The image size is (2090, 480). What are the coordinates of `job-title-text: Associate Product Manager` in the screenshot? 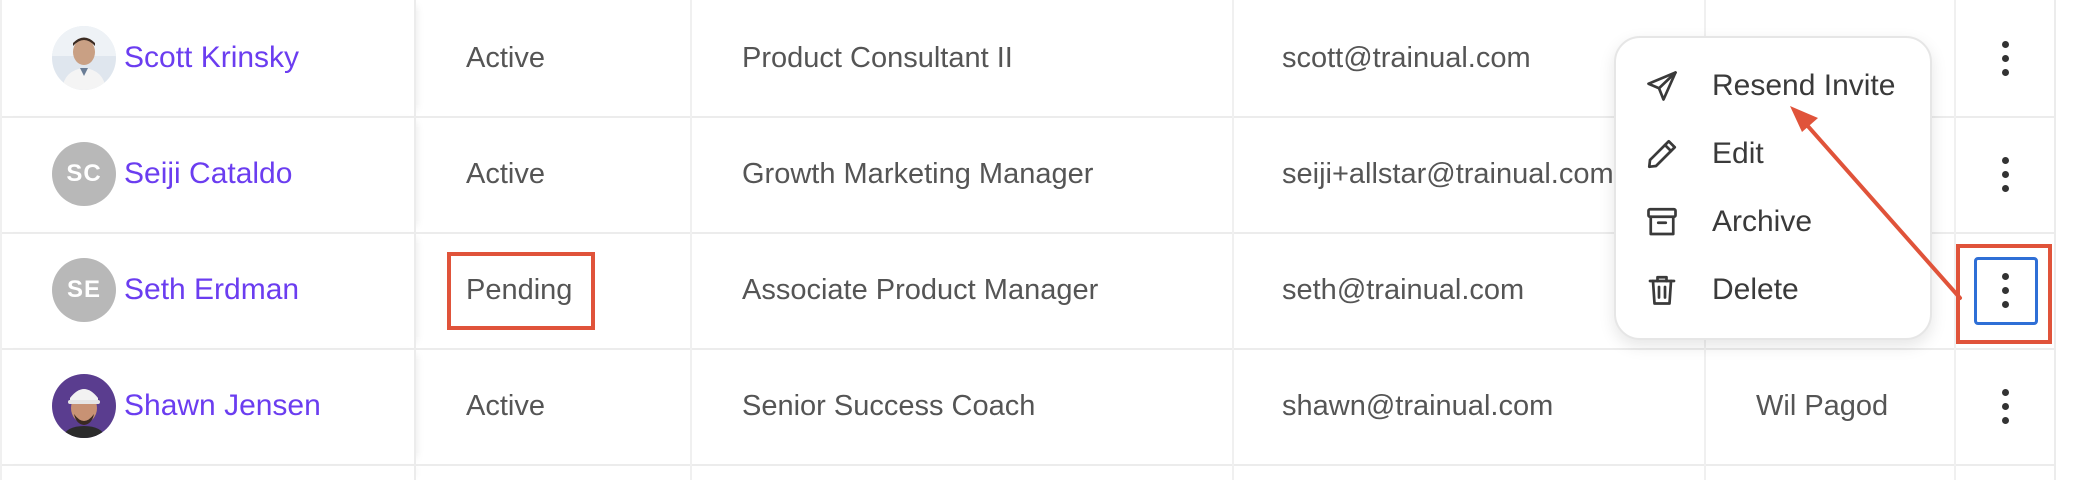 It's located at (920, 289).